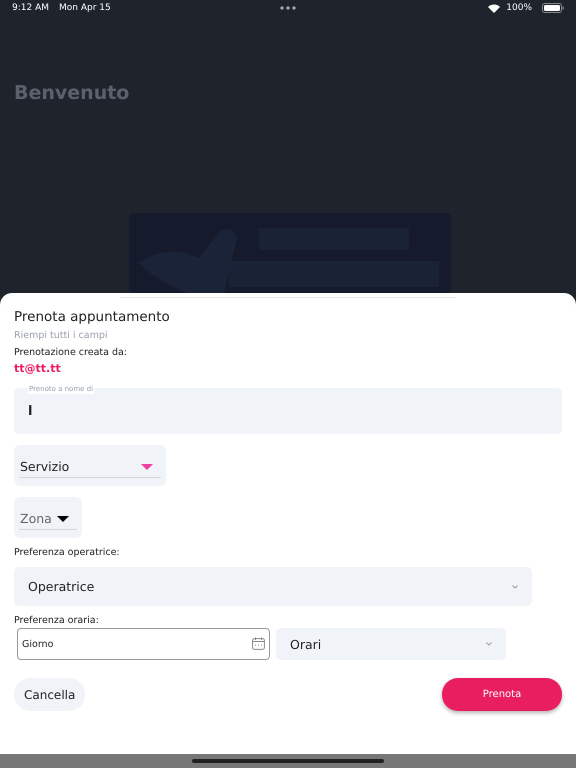  What do you see at coordinates (85, 8) in the screenshot?
I see `status-date: Mon Apr 15` at bounding box center [85, 8].